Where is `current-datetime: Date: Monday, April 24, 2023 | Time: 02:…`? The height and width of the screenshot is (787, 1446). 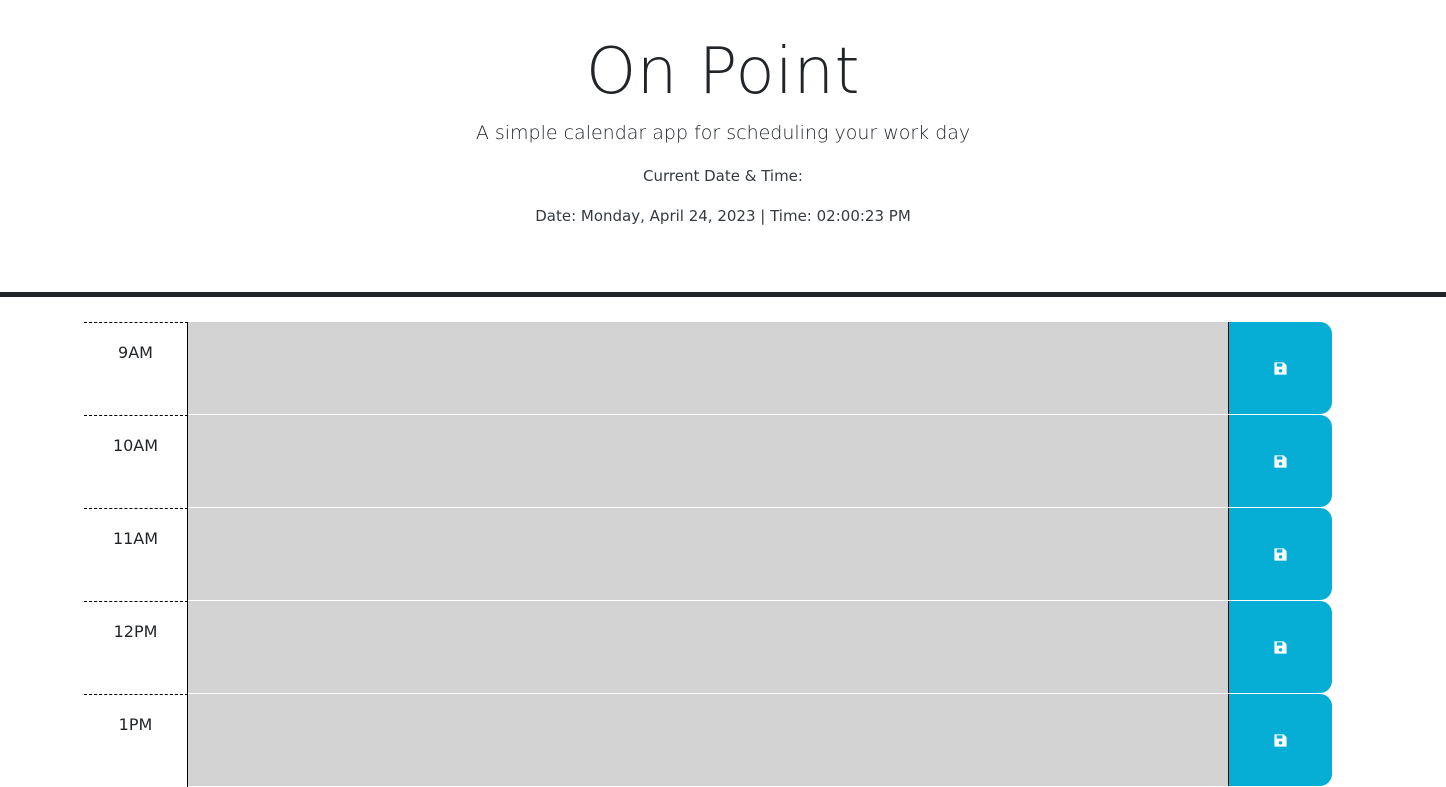
current-datetime: Date: Monday, April 24, 2023 | Time: 02:… is located at coordinates (723, 216).